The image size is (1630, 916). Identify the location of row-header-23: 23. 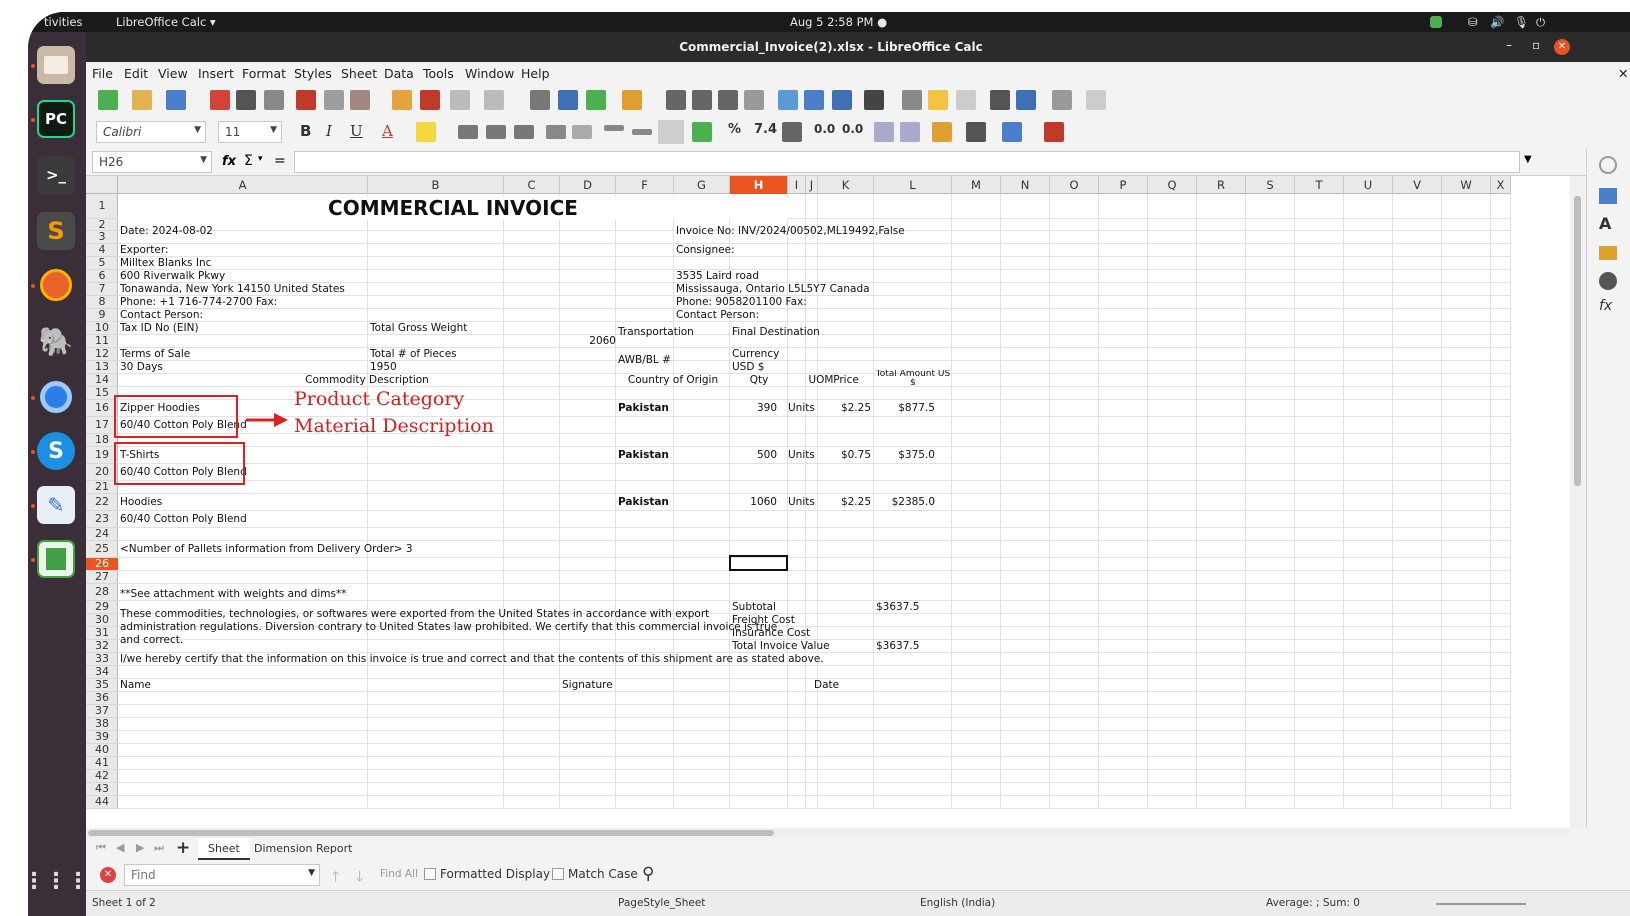
(102, 519).